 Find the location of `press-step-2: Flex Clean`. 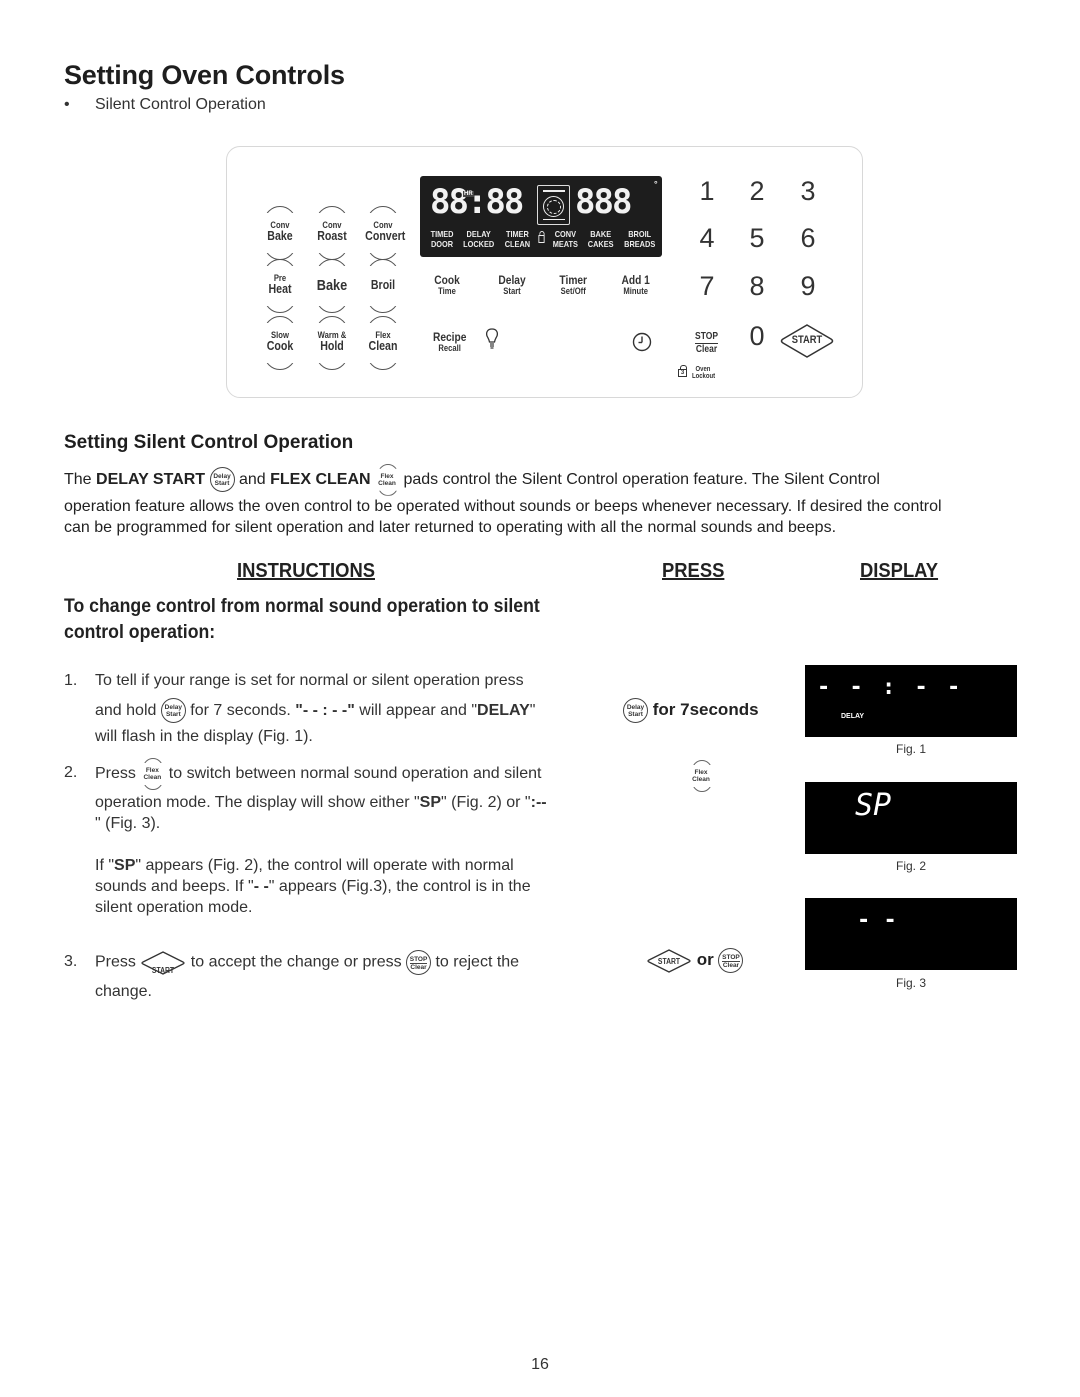

press-step-2: Flex Clean is located at coordinates (701, 776).